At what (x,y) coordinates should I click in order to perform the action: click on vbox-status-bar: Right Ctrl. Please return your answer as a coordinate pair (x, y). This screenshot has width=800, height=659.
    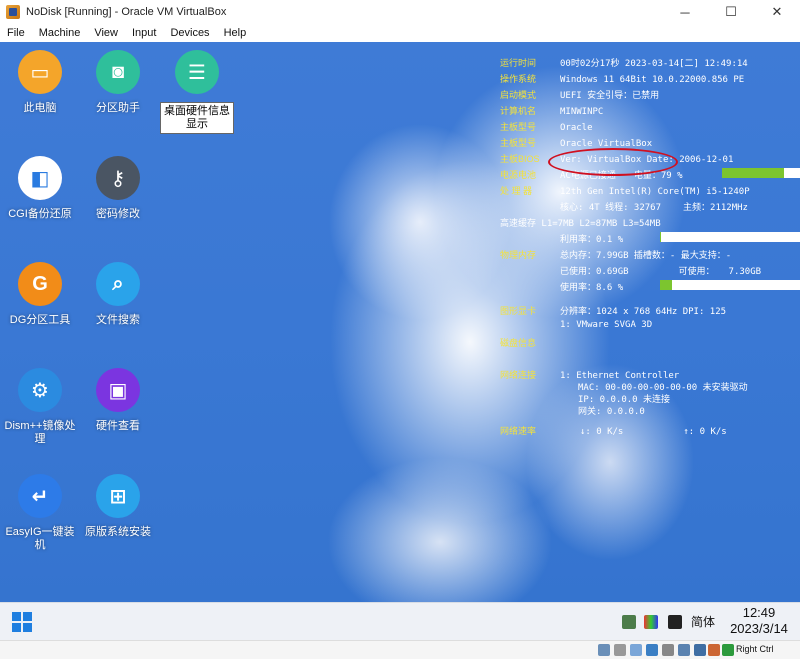
    Looking at the image, I should click on (400, 649).